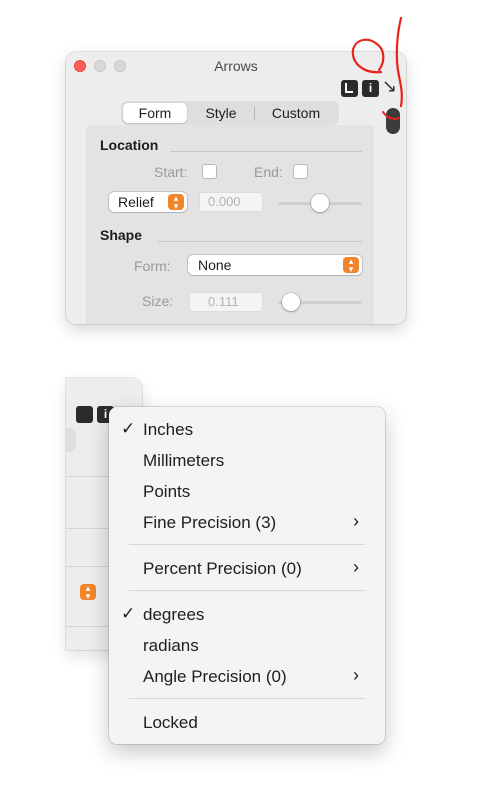  I want to click on menu-item-points: Points, so click(247, 492).